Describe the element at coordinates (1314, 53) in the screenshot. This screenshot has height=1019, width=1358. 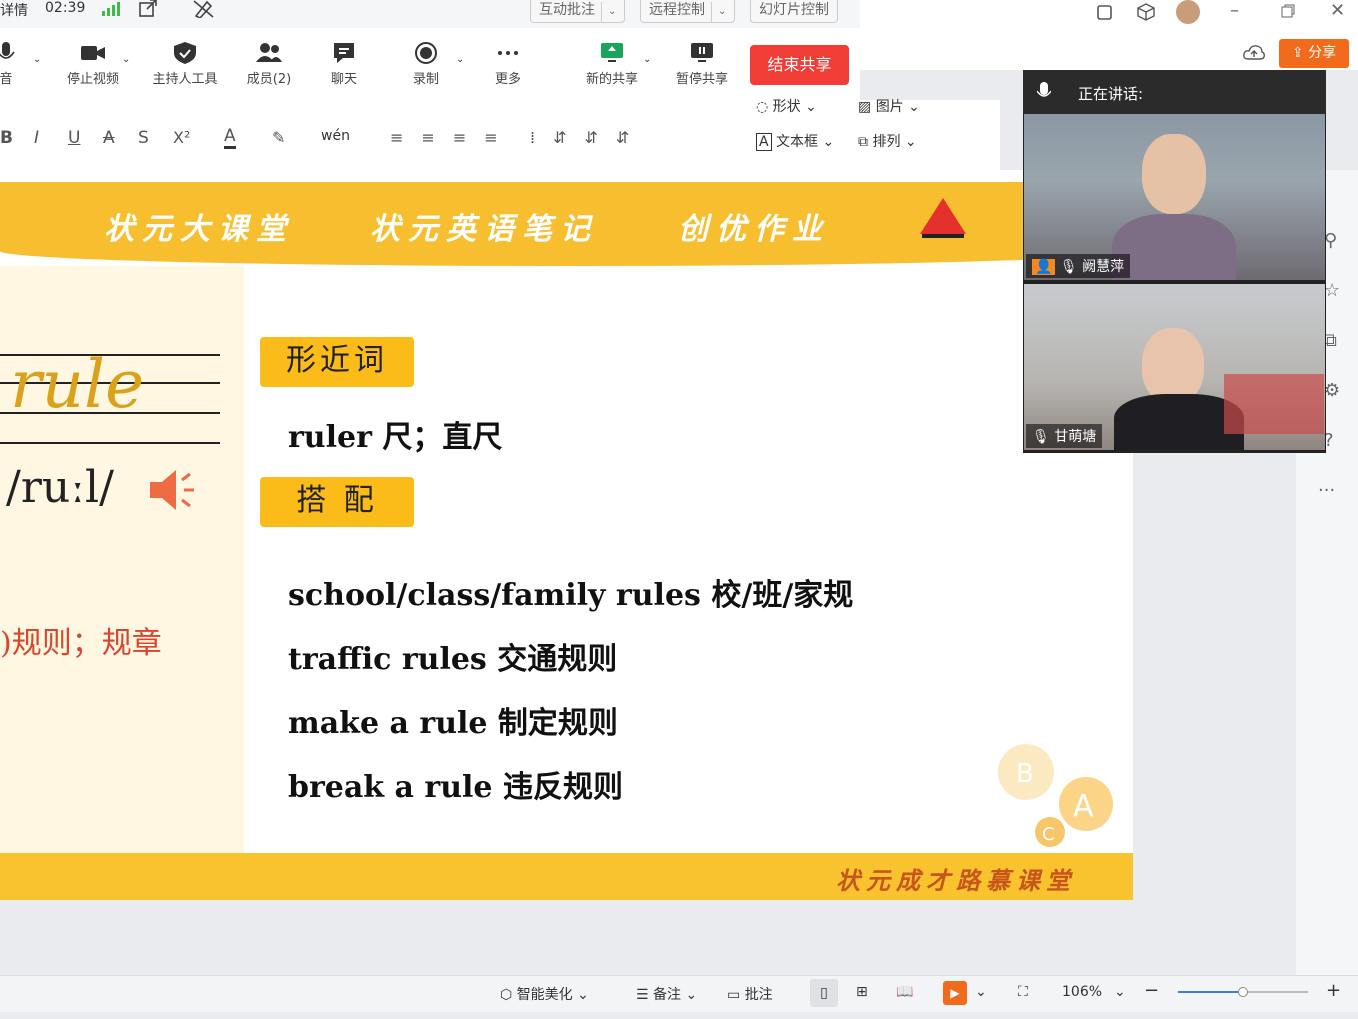
I see `share-button: ⇪ 分享` at that location.